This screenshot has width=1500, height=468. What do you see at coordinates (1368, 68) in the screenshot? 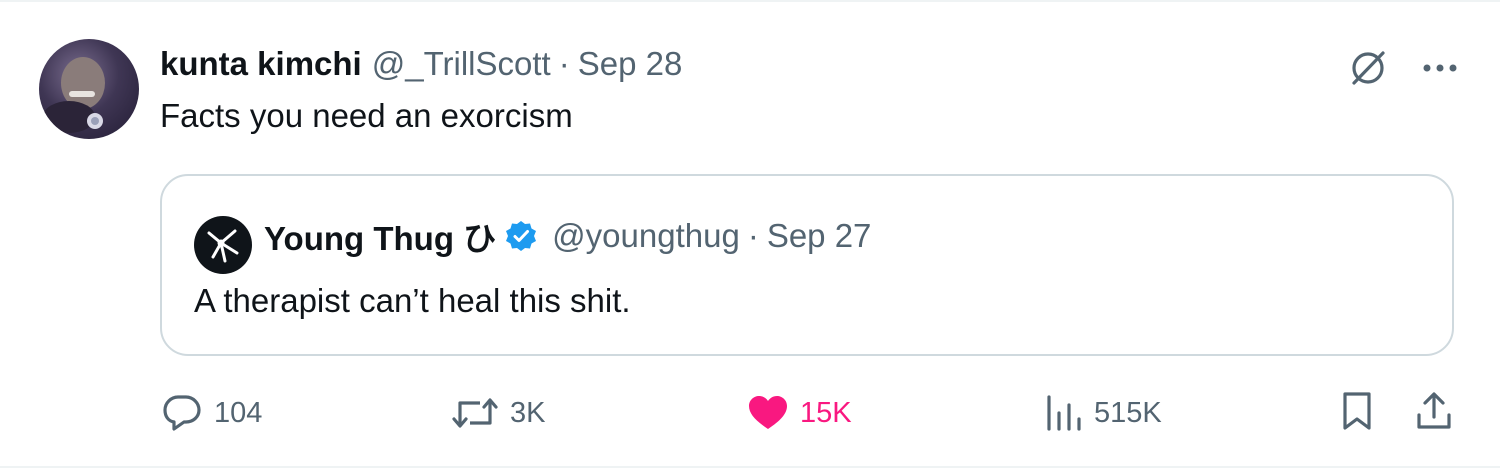
I see `grok-icon` at bounding box center [1368, 68].